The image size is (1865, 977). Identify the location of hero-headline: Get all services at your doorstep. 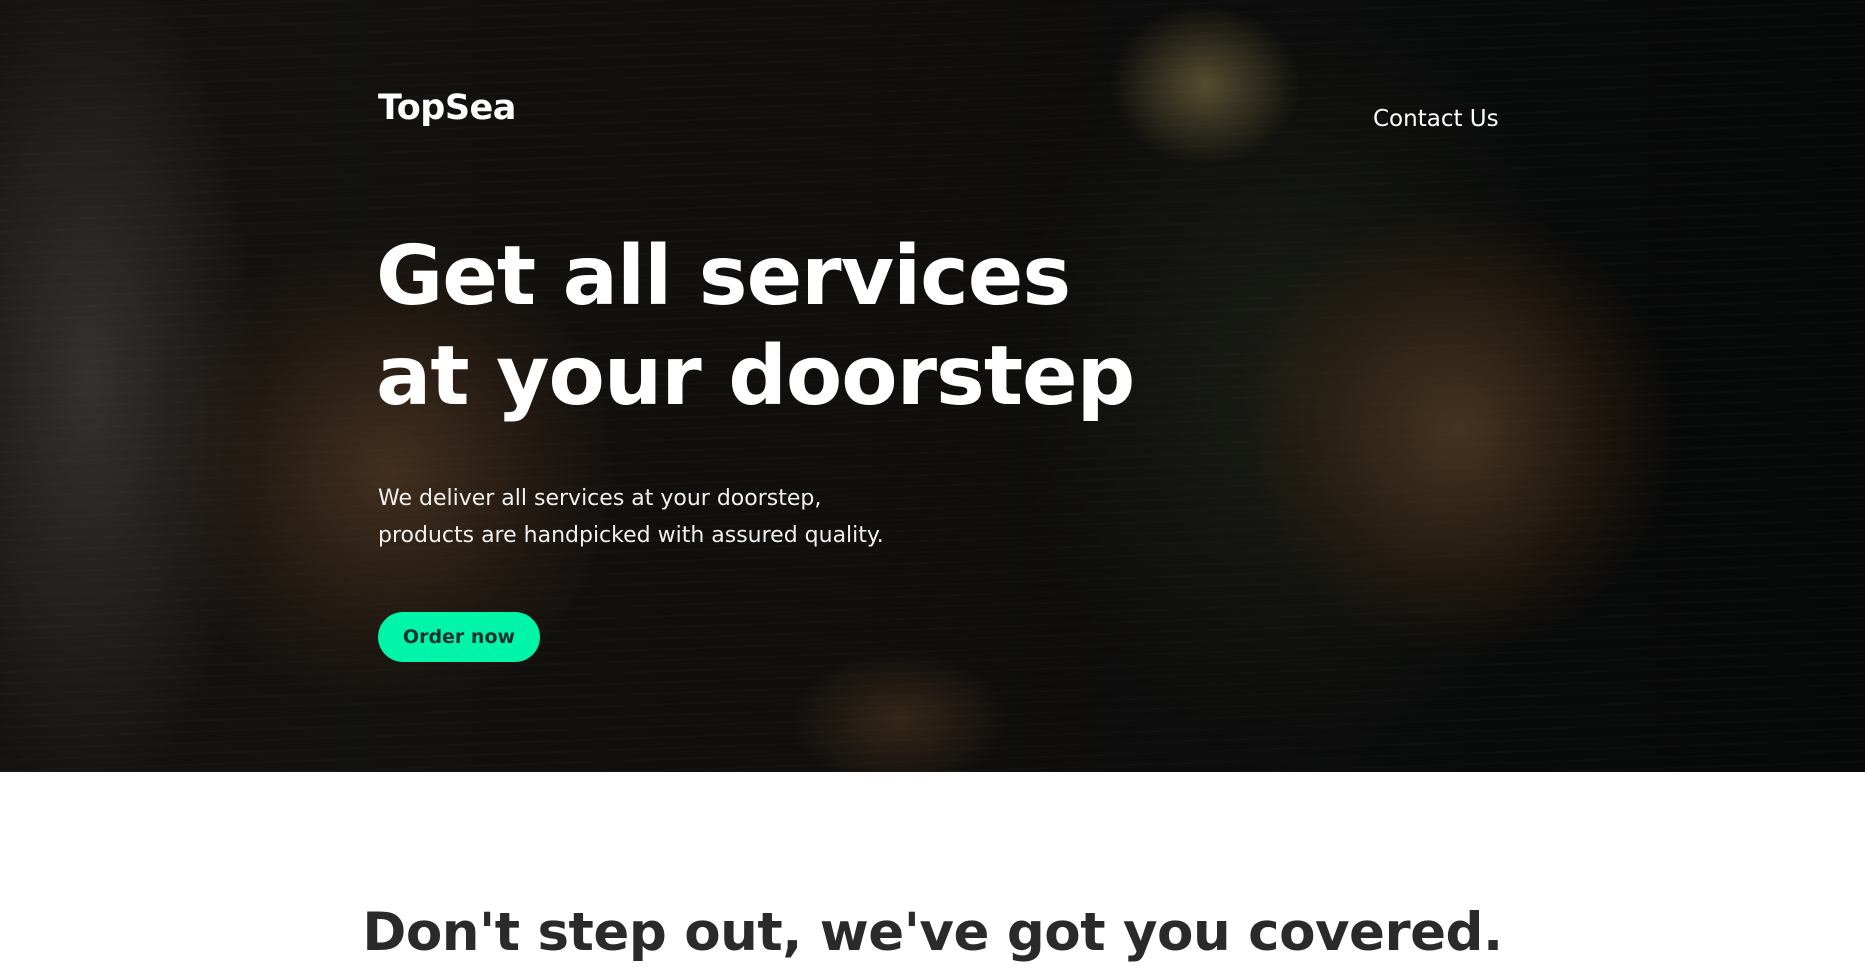
(755, 327).